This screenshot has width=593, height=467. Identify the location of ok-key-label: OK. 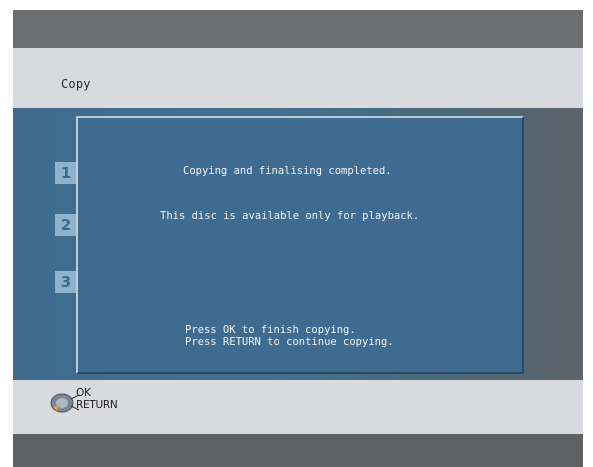
(83, 393).